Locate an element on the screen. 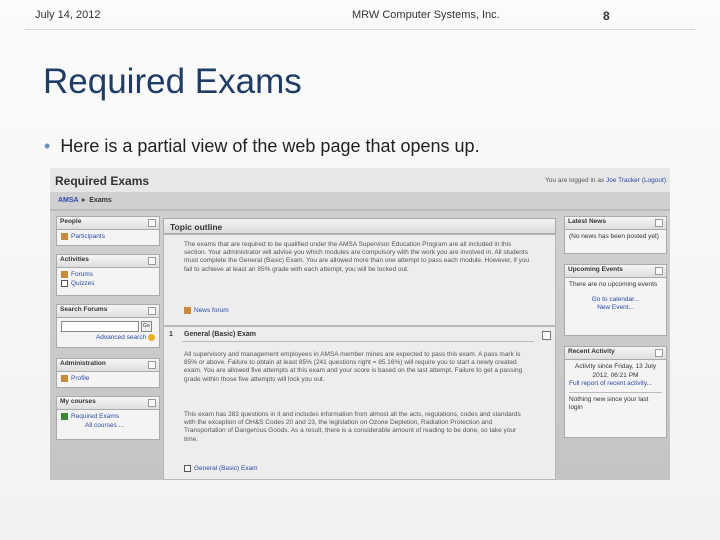 The image size is (720, 540). quizzes-link: Quizzes is located at coordinates (82, 283).